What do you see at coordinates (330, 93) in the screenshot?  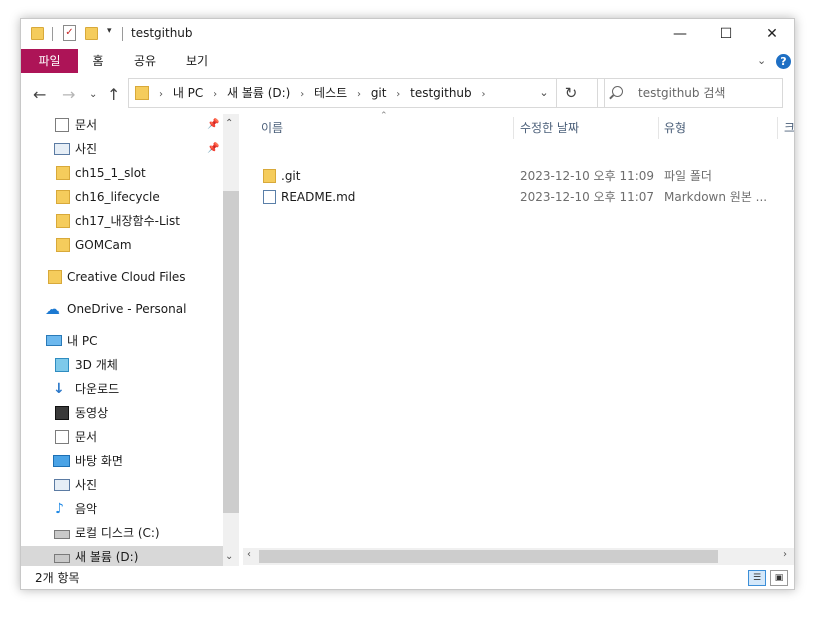 I see `crumb-test: 테스트` at bounding box center [330, 93].